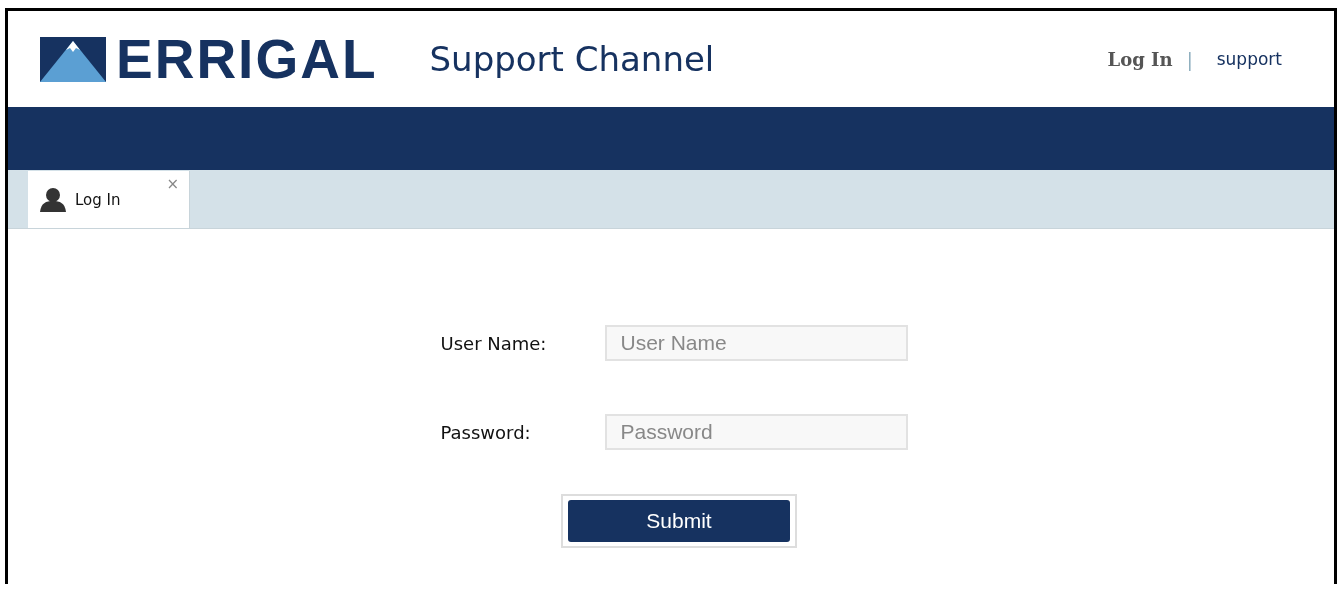  Describe the element at coordinates (756, 343) in the screenshot. I see `input-field: User Name` at that location.